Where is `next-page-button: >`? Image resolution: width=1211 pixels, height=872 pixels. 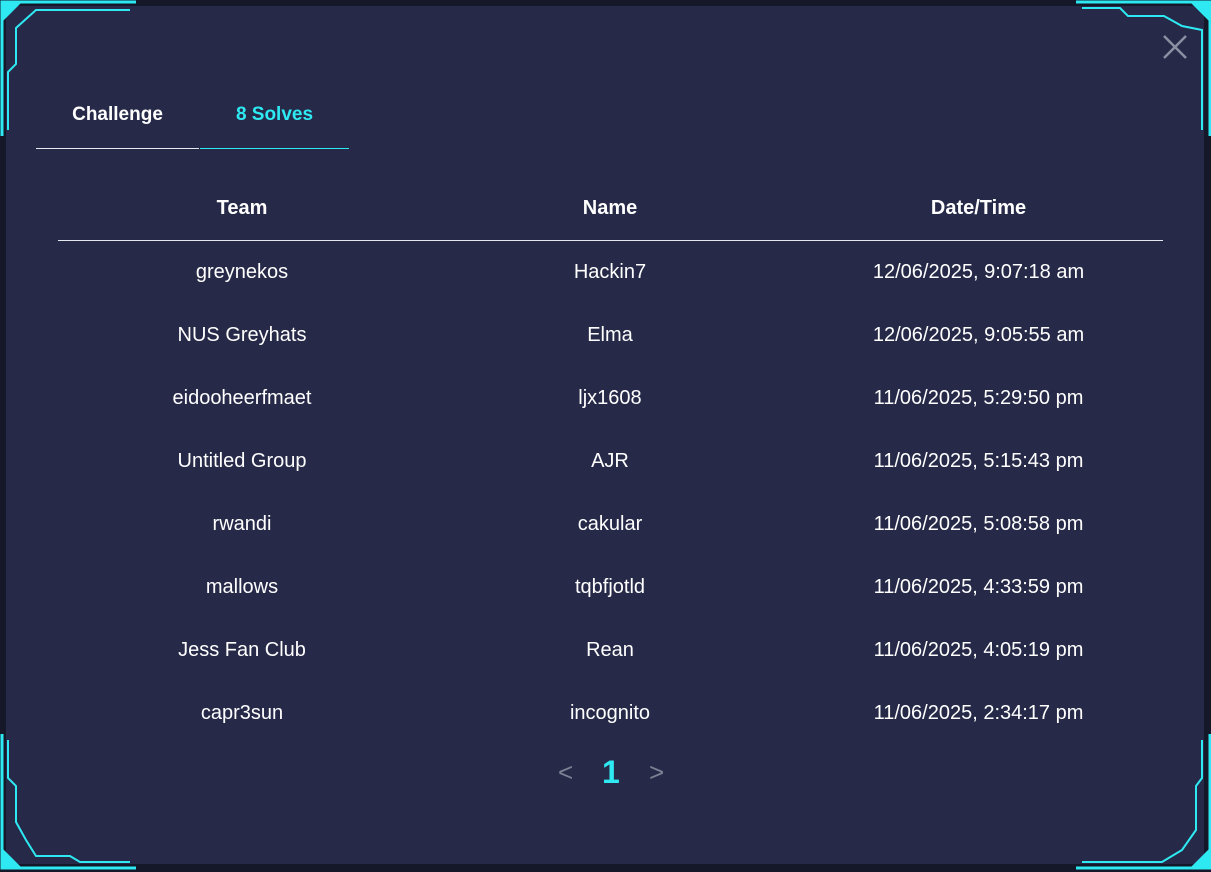
next-page-button: > is located at coordinates (656, 772).